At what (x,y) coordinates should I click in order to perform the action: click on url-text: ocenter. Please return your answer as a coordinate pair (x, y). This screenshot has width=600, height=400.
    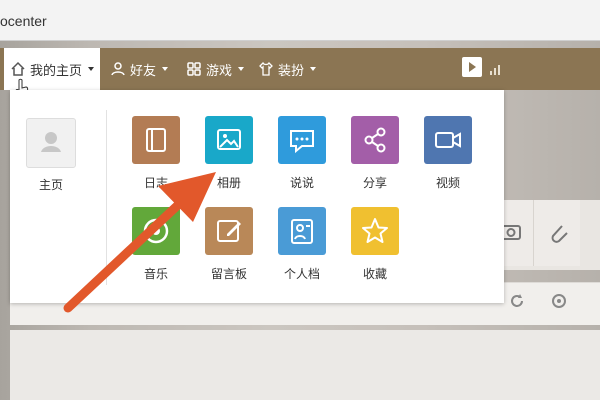
    Looking at the image, I should click on (23, 21).